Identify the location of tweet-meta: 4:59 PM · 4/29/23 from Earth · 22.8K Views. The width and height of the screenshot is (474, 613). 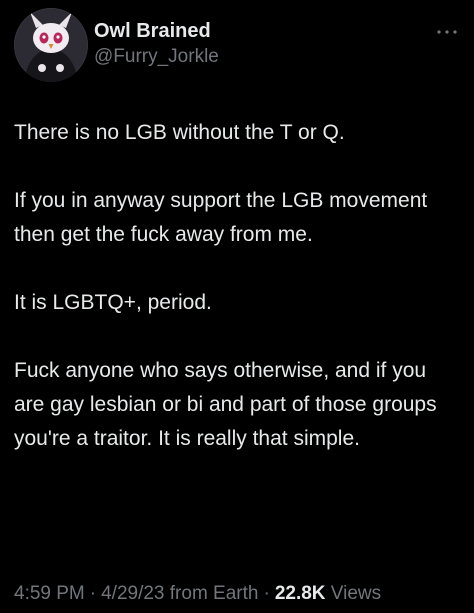
(237, 594).